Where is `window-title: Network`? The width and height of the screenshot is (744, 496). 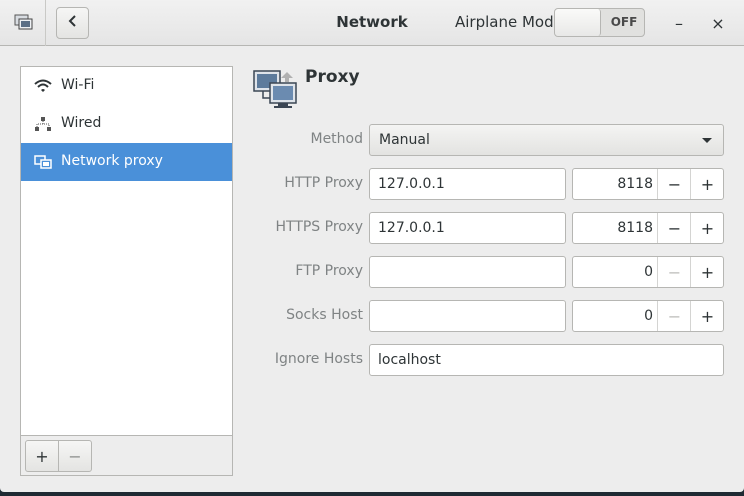
window-title: Network is located at coordinates (372, 22).